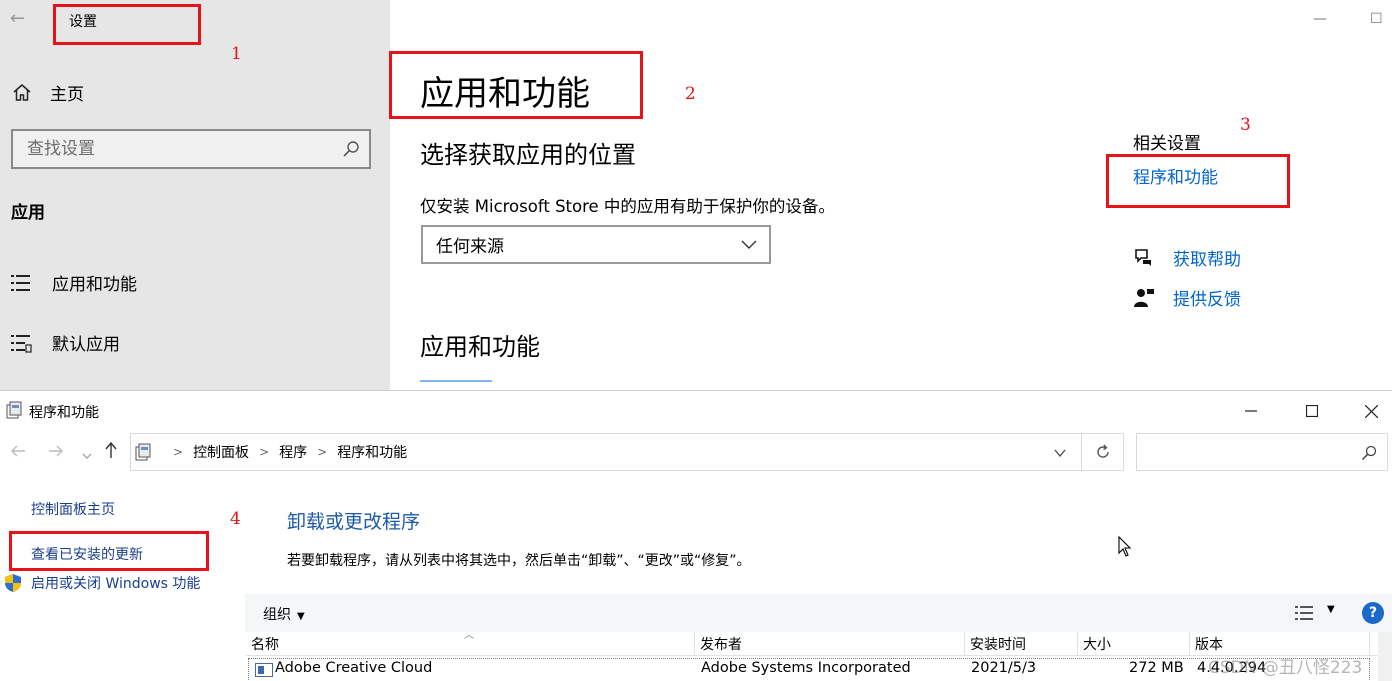  Describe the element at coordinates (21, 343) in the screenshot. I see `default-apps-icon` at that location.